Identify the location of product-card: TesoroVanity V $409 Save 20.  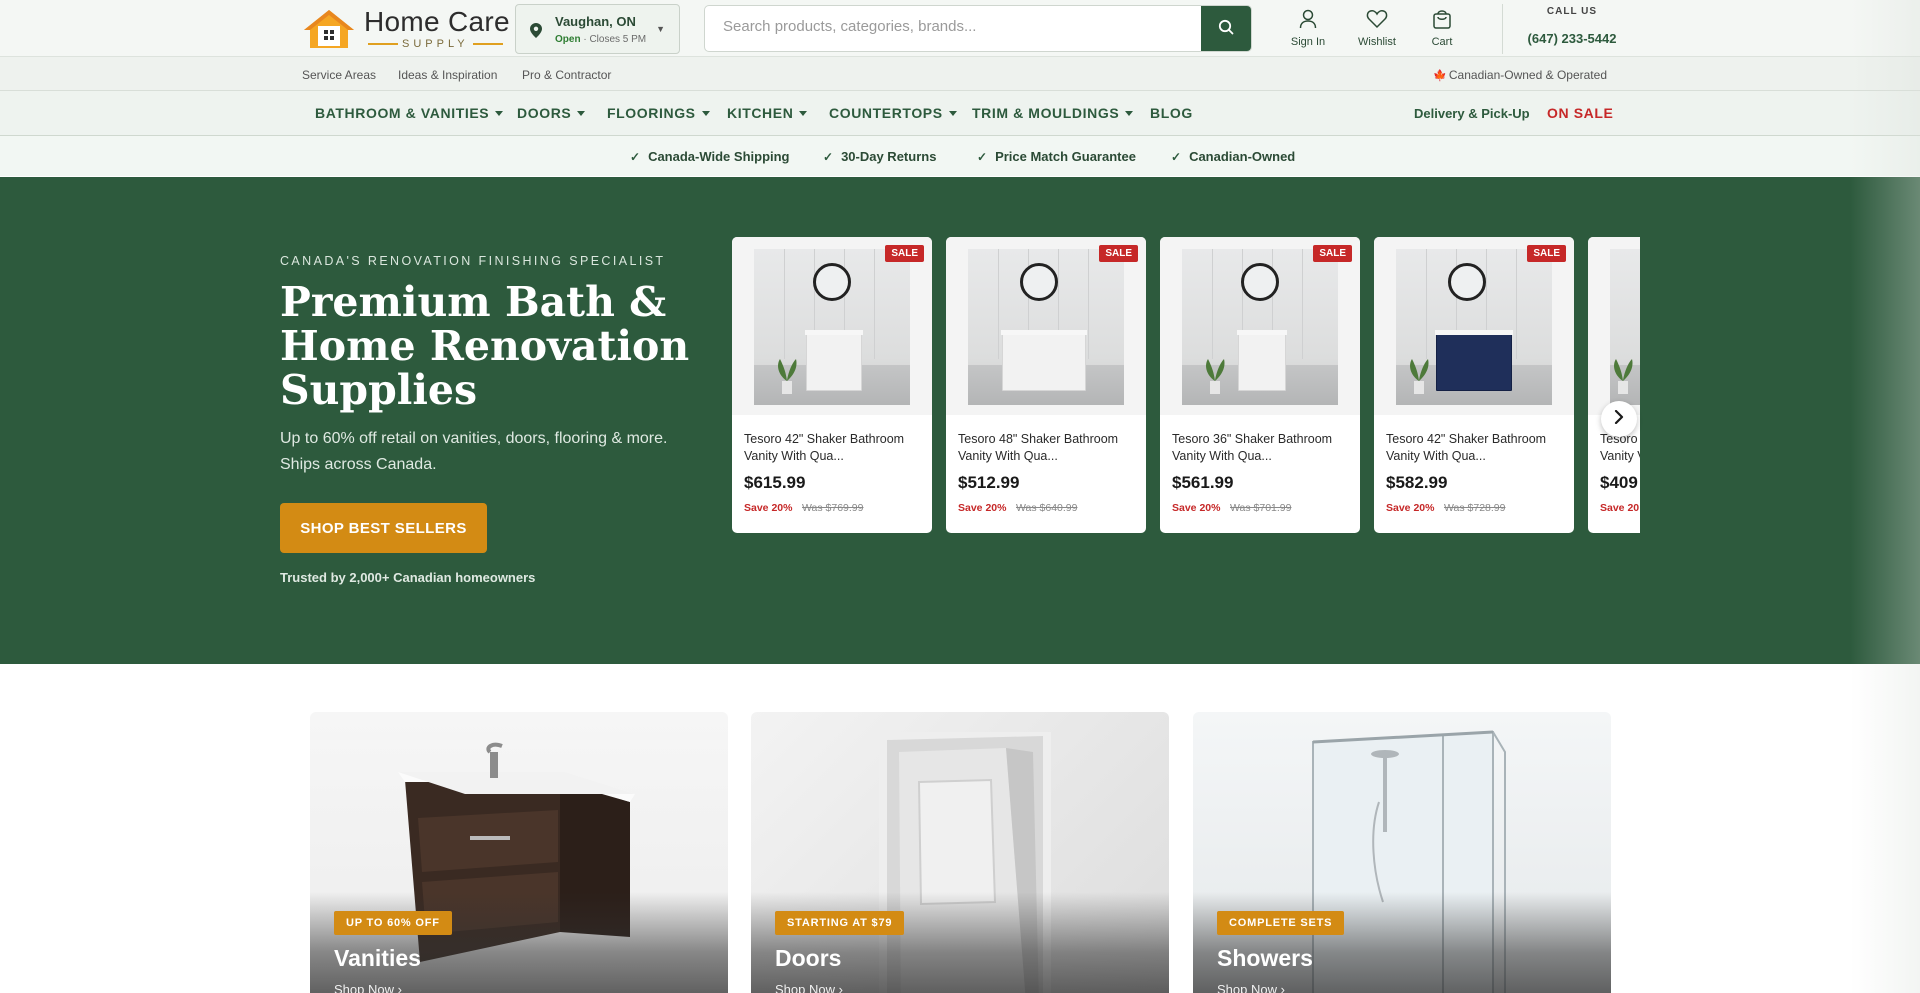
(1614, 385).